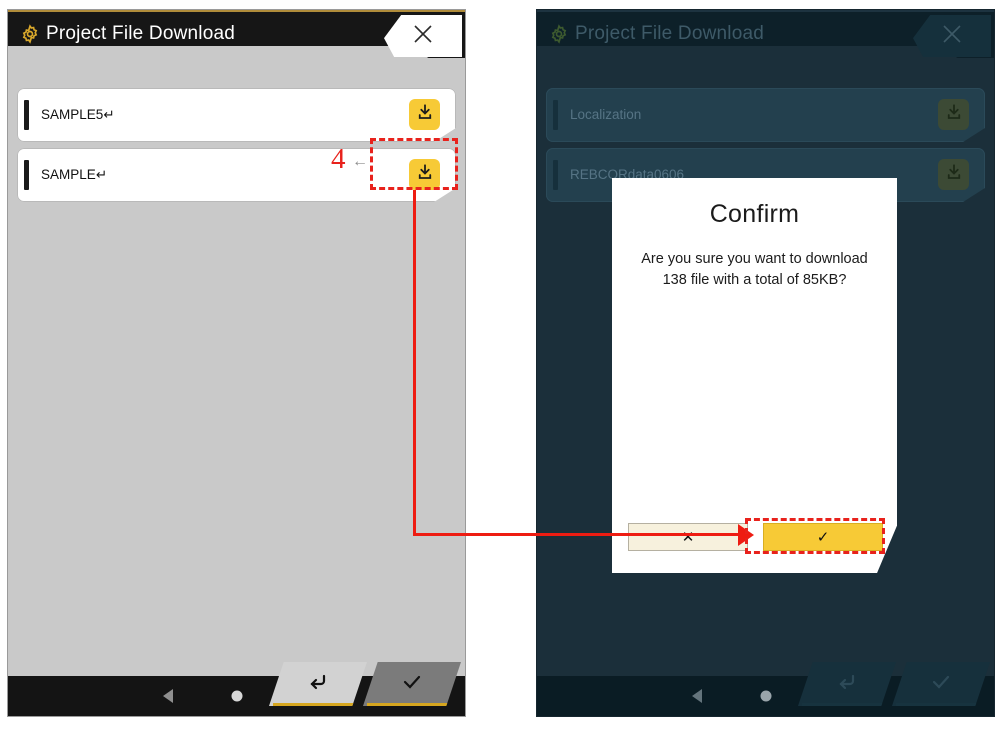 This screenshot has width=1000, height=730. What do you see at coordinates (414, 363) in the screenshot?
I see `annotation-connector-vertical` at bounding box center [414, 363].